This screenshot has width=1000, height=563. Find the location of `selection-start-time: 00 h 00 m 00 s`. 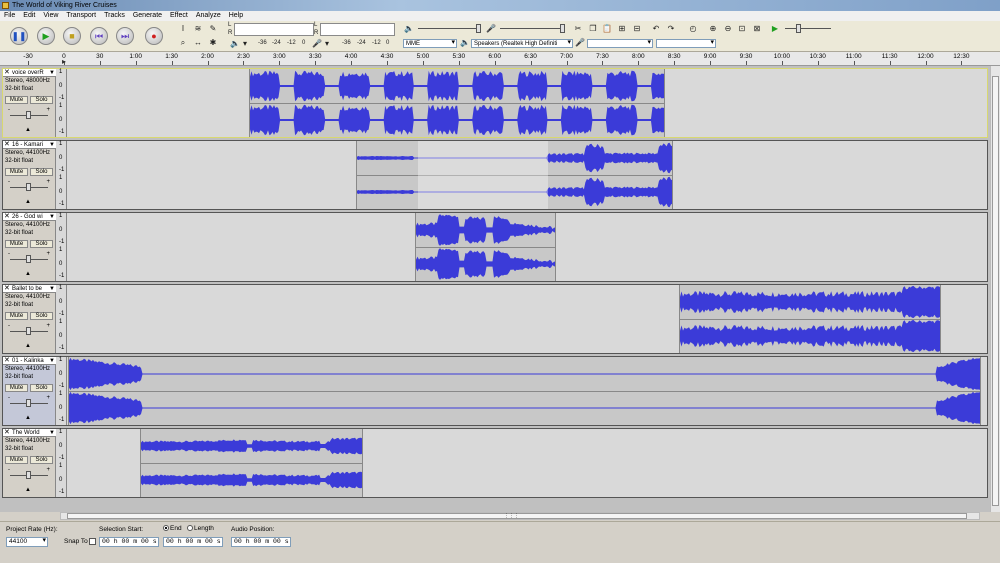

selection-start-time: 00 h 00 m 00 s is located at coordinates (129, 542).